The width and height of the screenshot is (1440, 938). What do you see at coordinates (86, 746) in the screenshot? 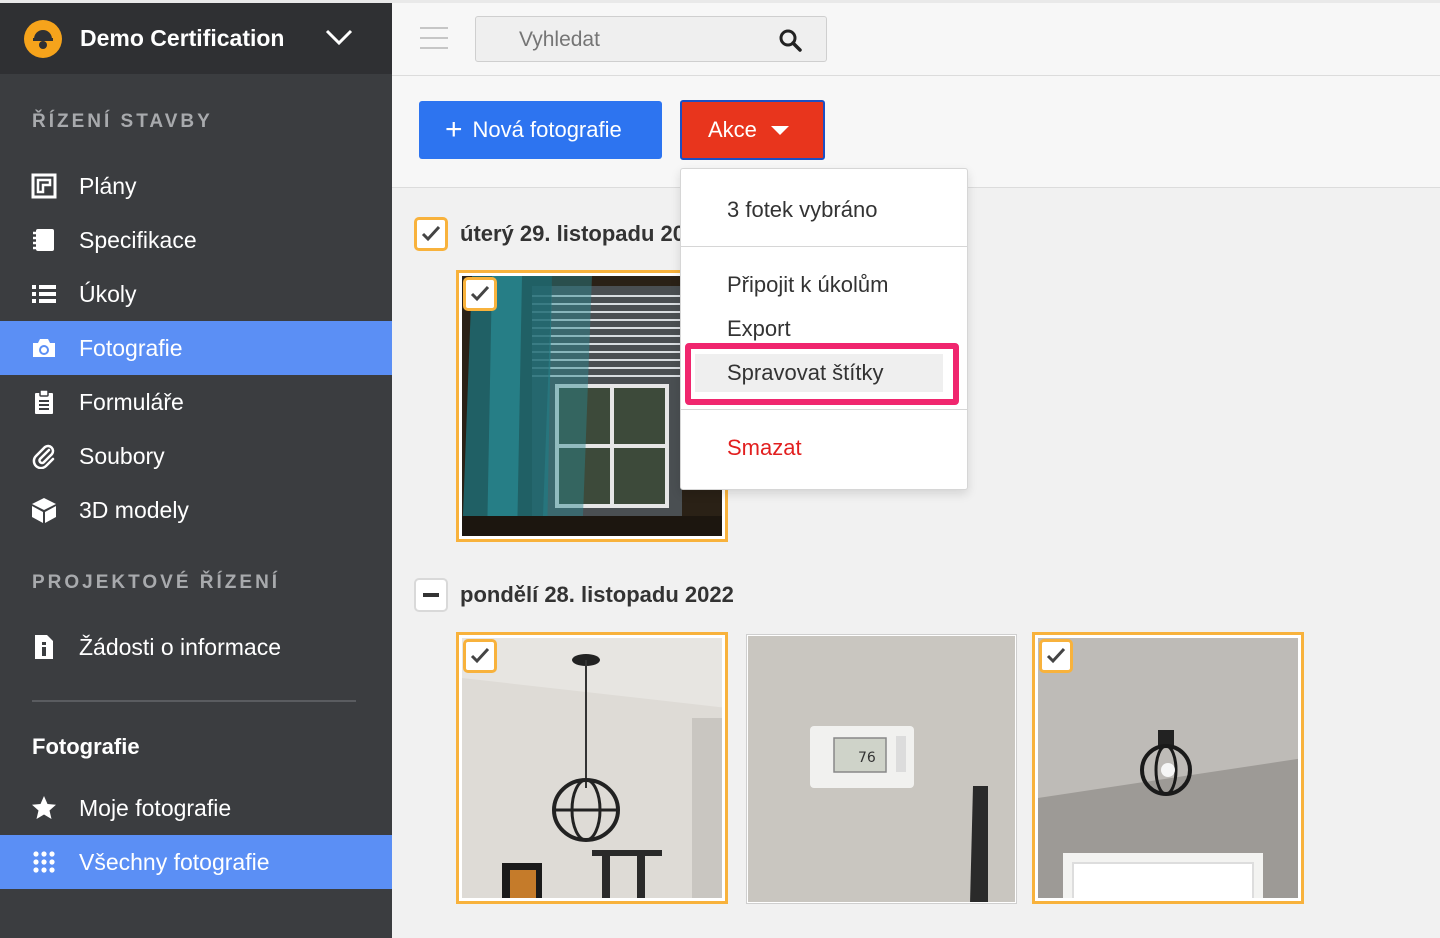
I see `sidebar-subsection-title: Fotografie` at bounding box center [86, 746].